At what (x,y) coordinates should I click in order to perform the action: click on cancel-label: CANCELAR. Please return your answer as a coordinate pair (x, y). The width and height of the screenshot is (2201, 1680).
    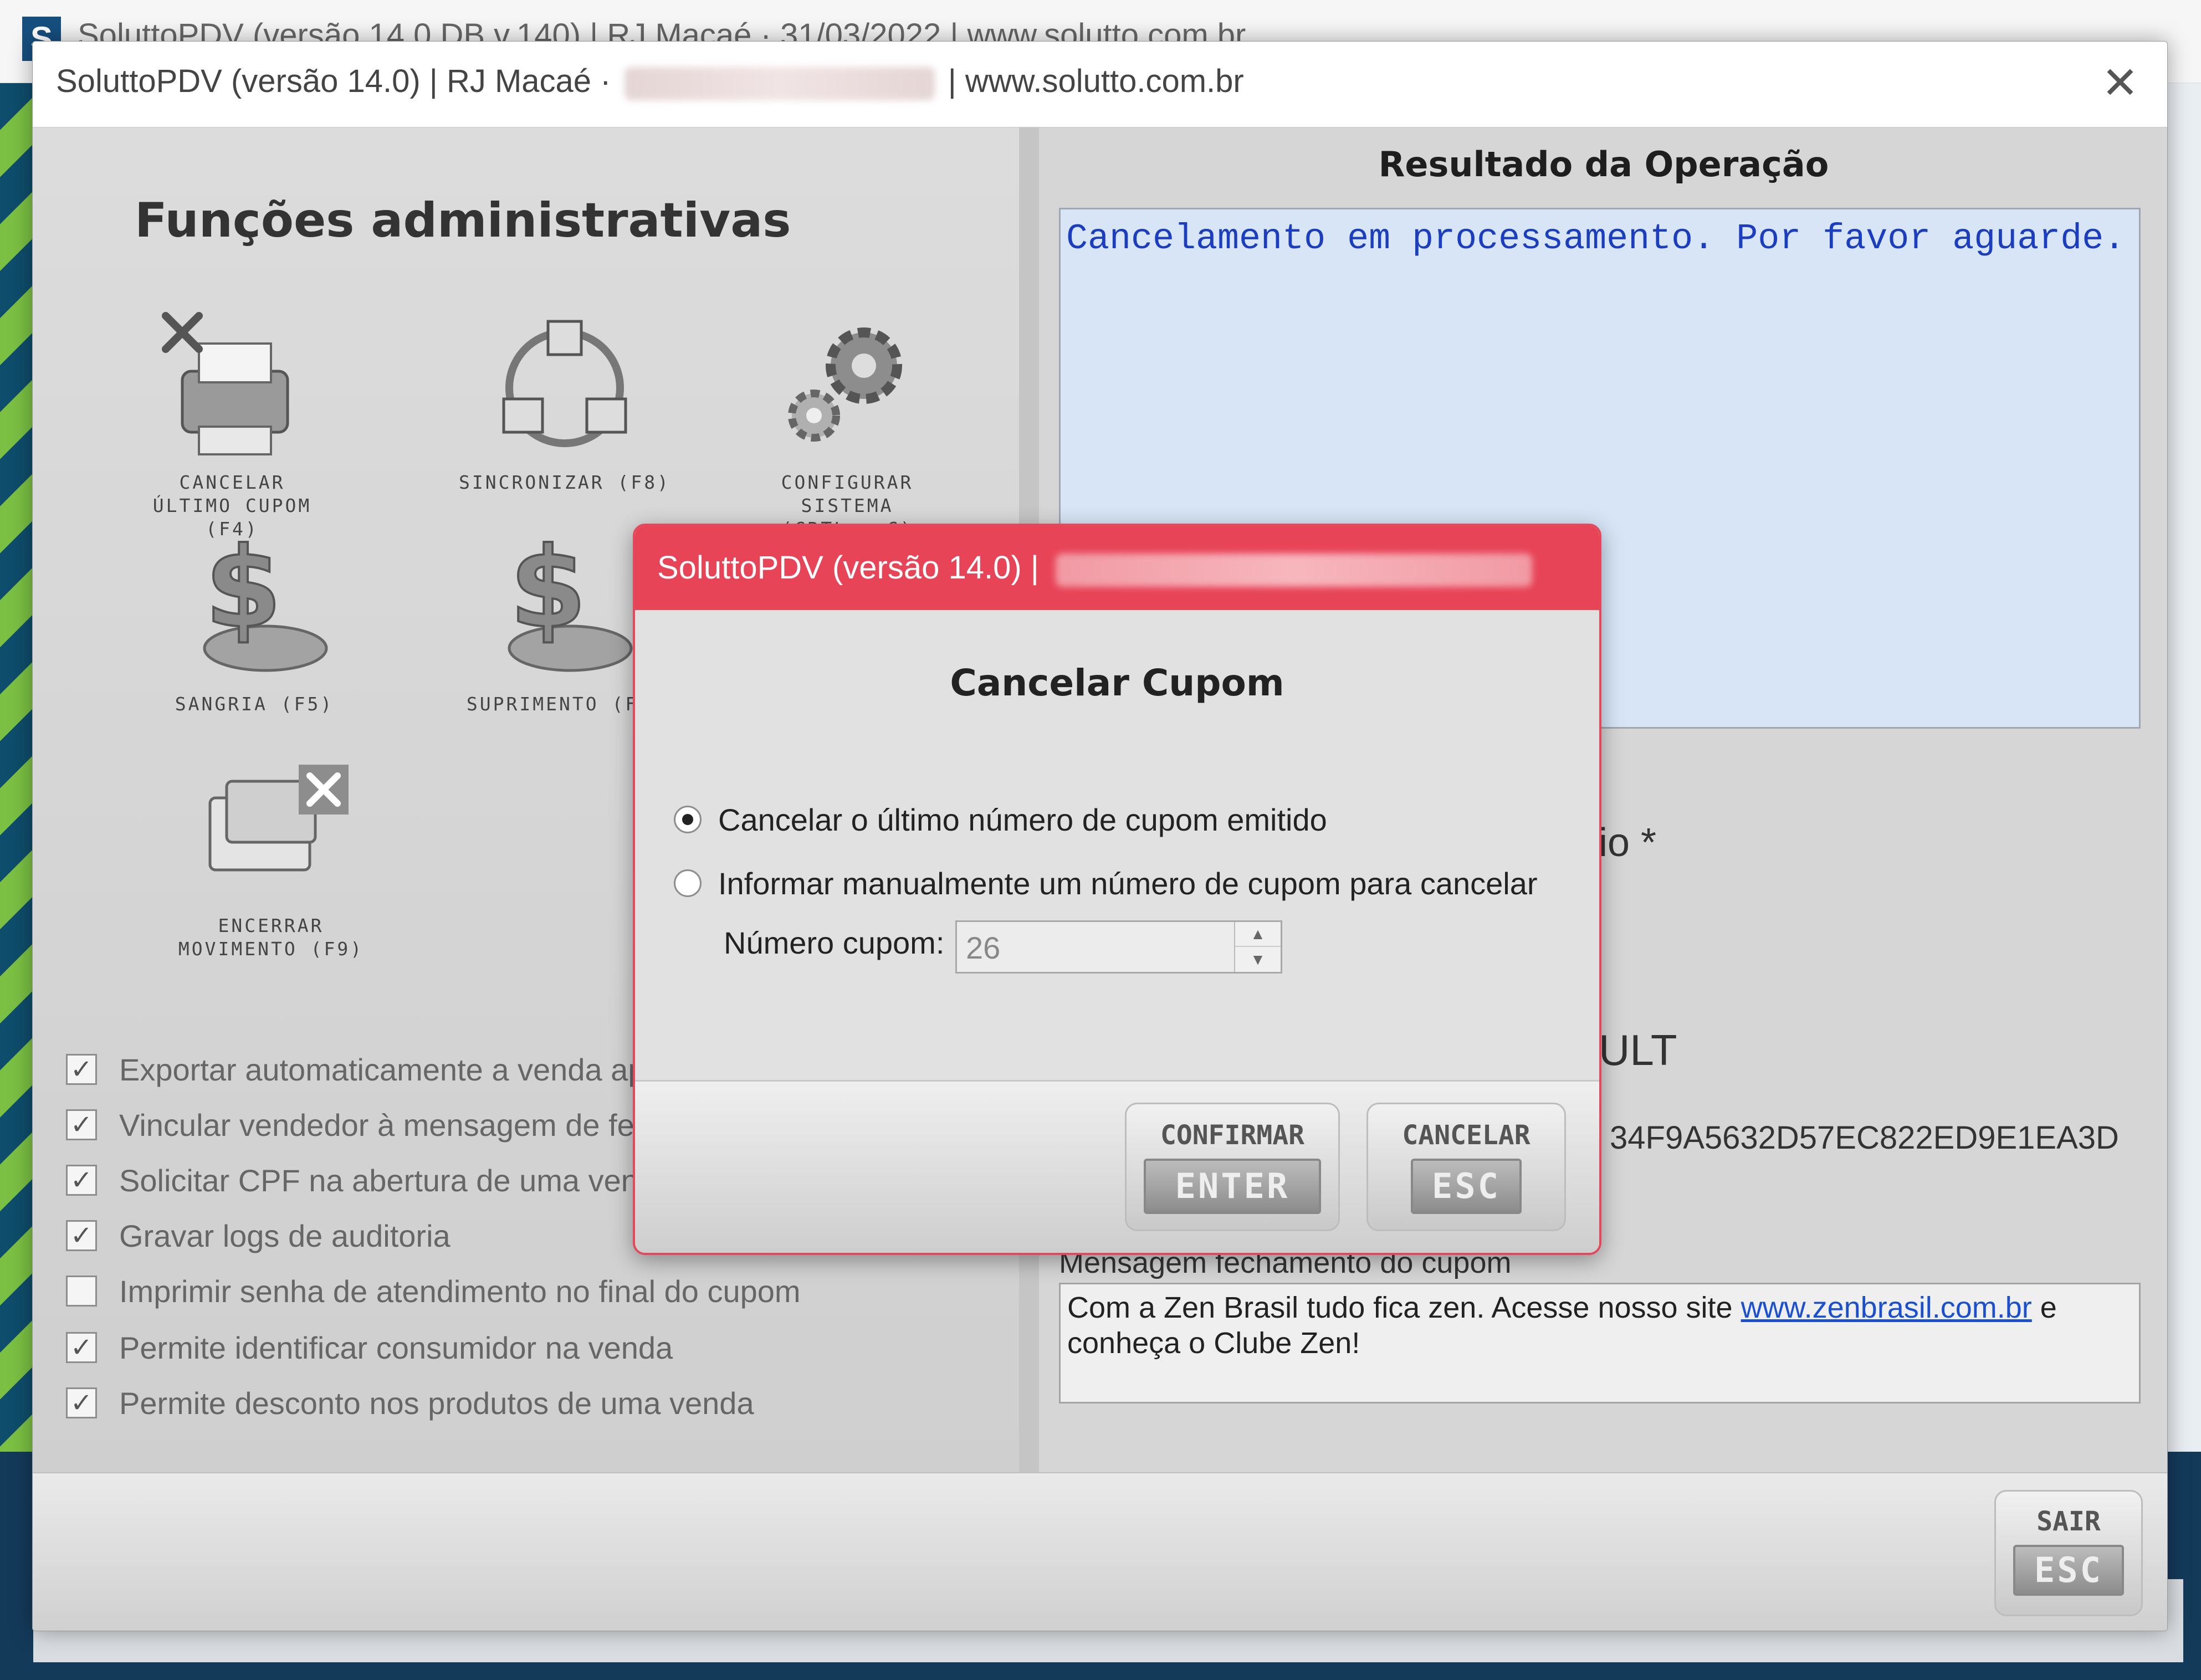
    Looking at the image, I should click on (1466, 1136).